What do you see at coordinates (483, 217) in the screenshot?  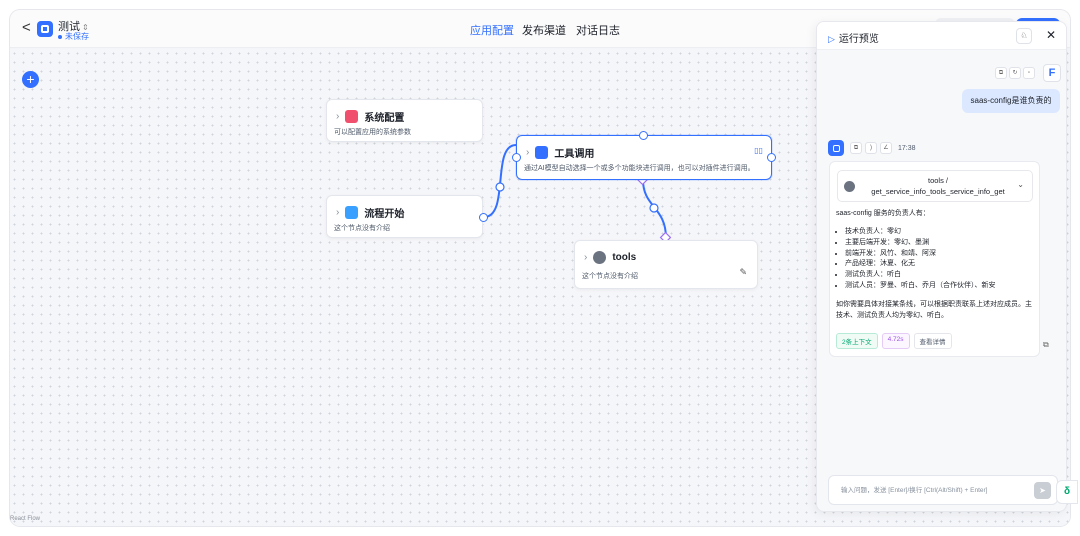 I see `source-handle` at bounding box center [483, 217].